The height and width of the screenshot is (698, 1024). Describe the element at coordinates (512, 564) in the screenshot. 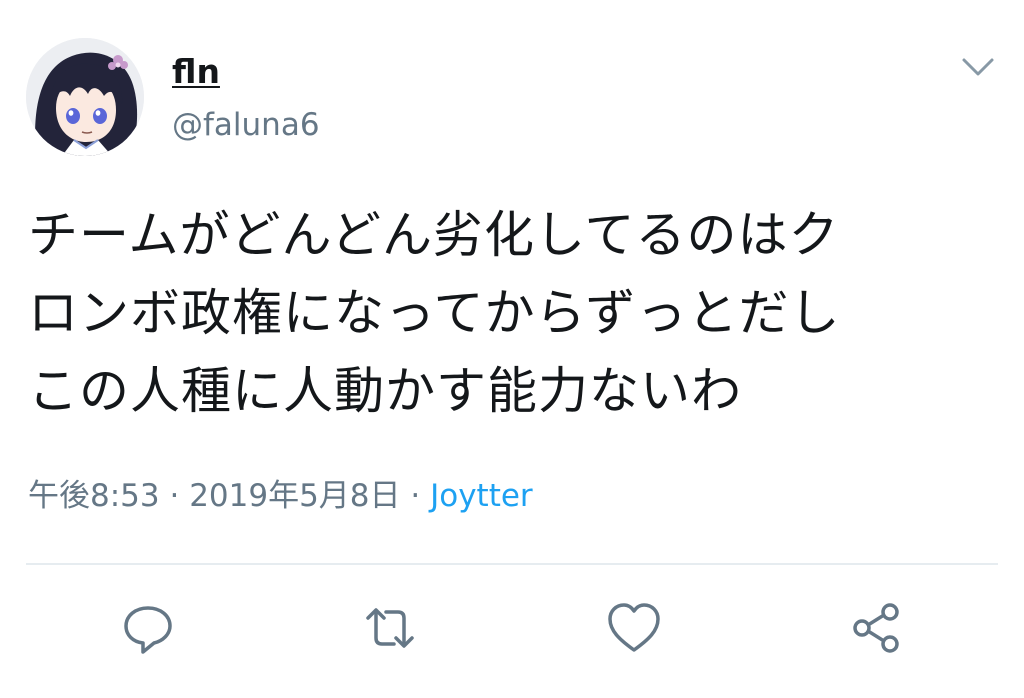

I see `divider` at that location.